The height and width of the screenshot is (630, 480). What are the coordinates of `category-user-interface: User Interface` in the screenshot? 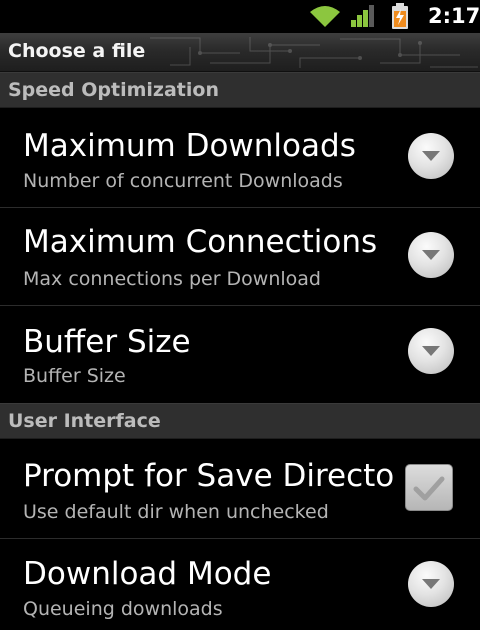 It's located at (240, 421).